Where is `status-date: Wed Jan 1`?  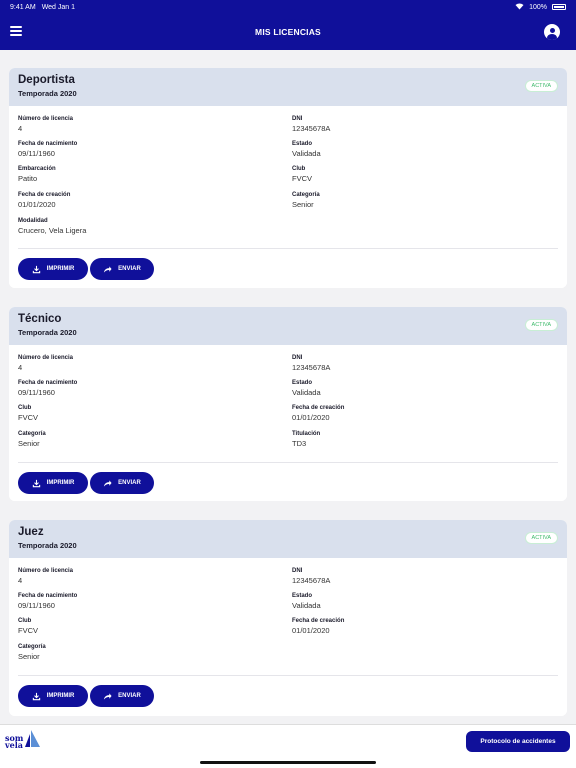 status-date: Wed Jan 1 is located at coordinates (58, 7).